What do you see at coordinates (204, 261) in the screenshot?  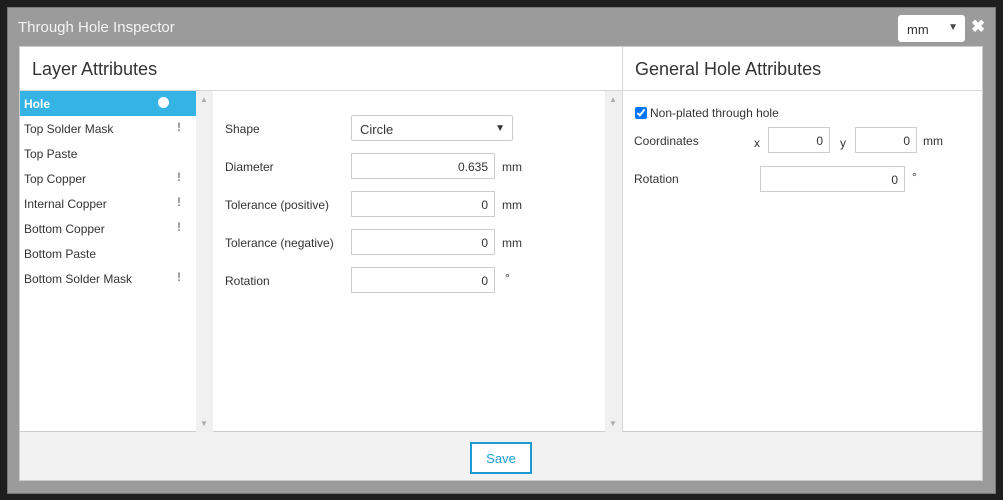 I see `layer-list-scrollbar: ▲ ▼` at bounding box center [204, 261].